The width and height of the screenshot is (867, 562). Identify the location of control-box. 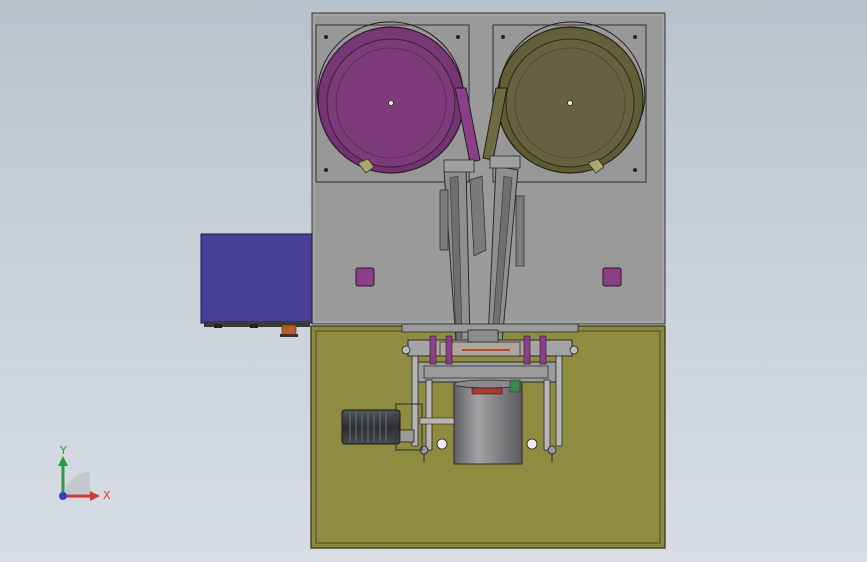
(256, 285).